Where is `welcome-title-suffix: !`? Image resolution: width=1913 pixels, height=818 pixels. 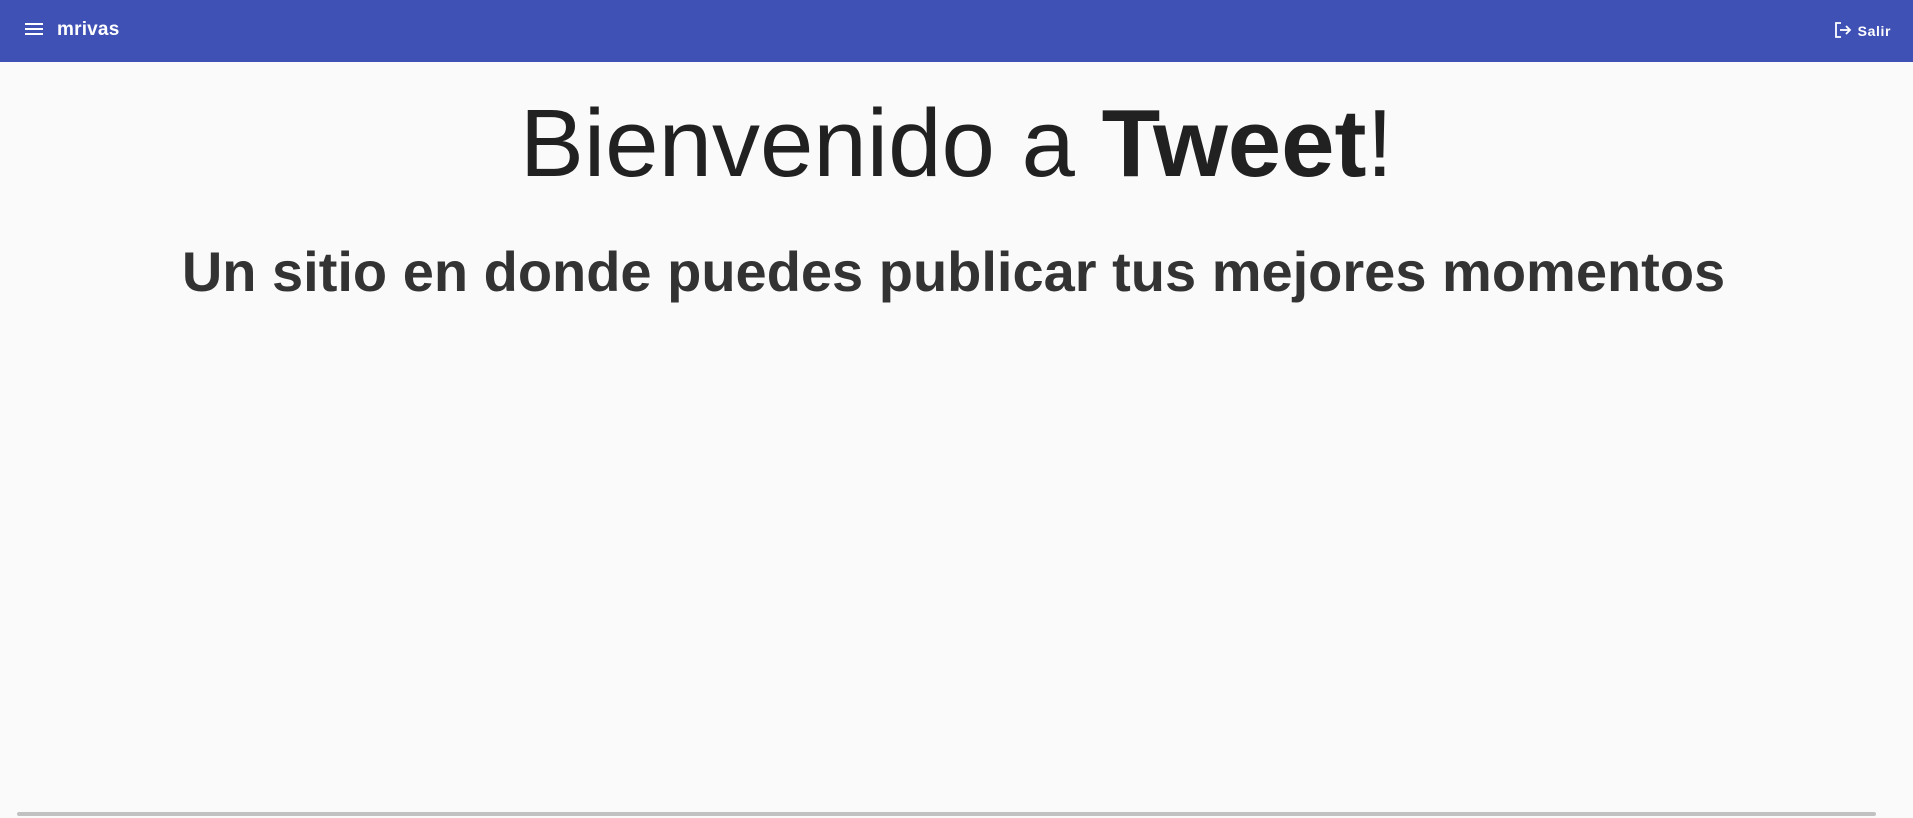 welcome-title-suffix: ! is located at coordinates (1380, 143).